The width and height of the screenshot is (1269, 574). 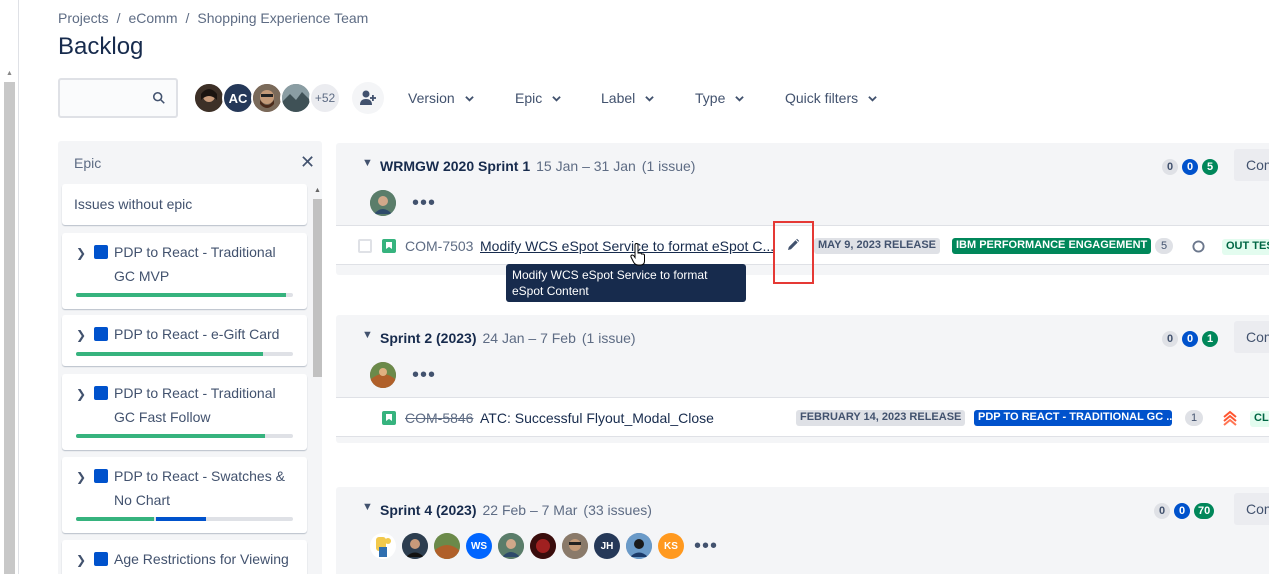 I want to click on search-icon, so click(x=158, y=97).